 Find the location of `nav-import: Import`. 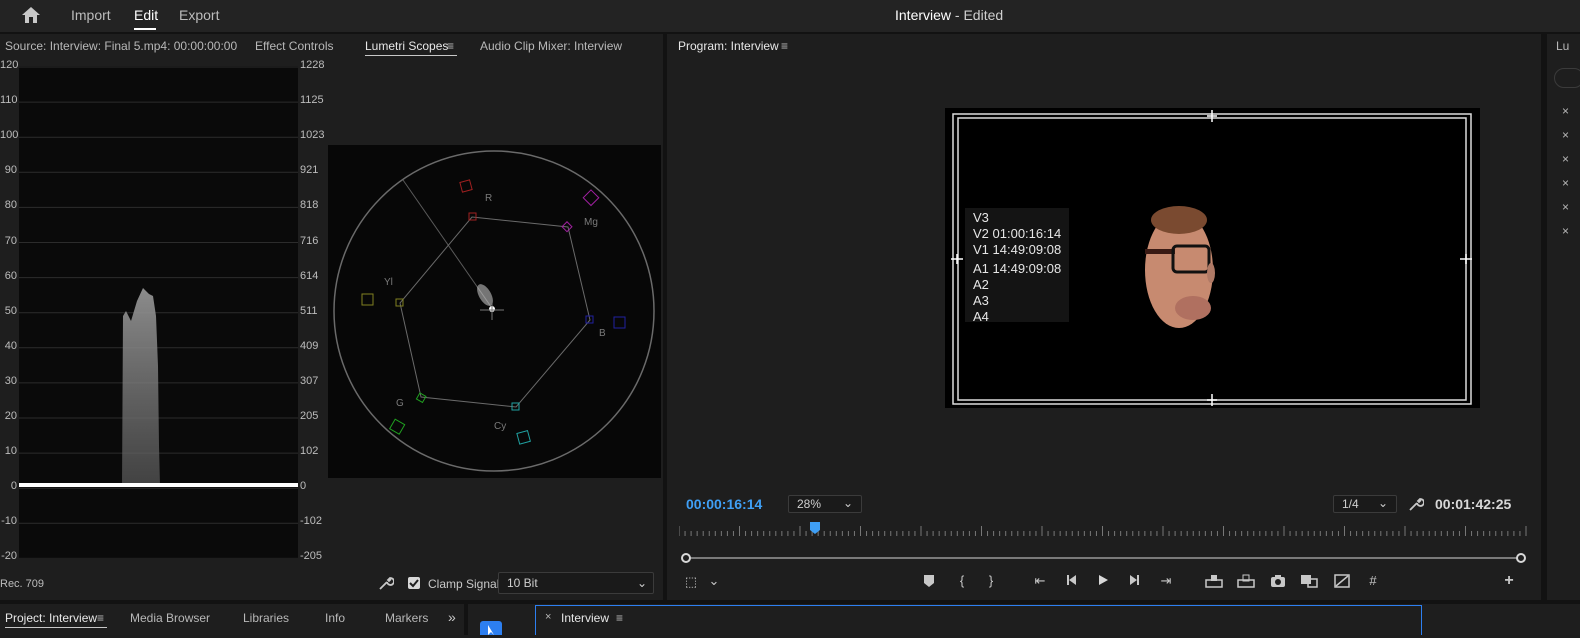

nav-import: Import is located at coordinates (91, 15).